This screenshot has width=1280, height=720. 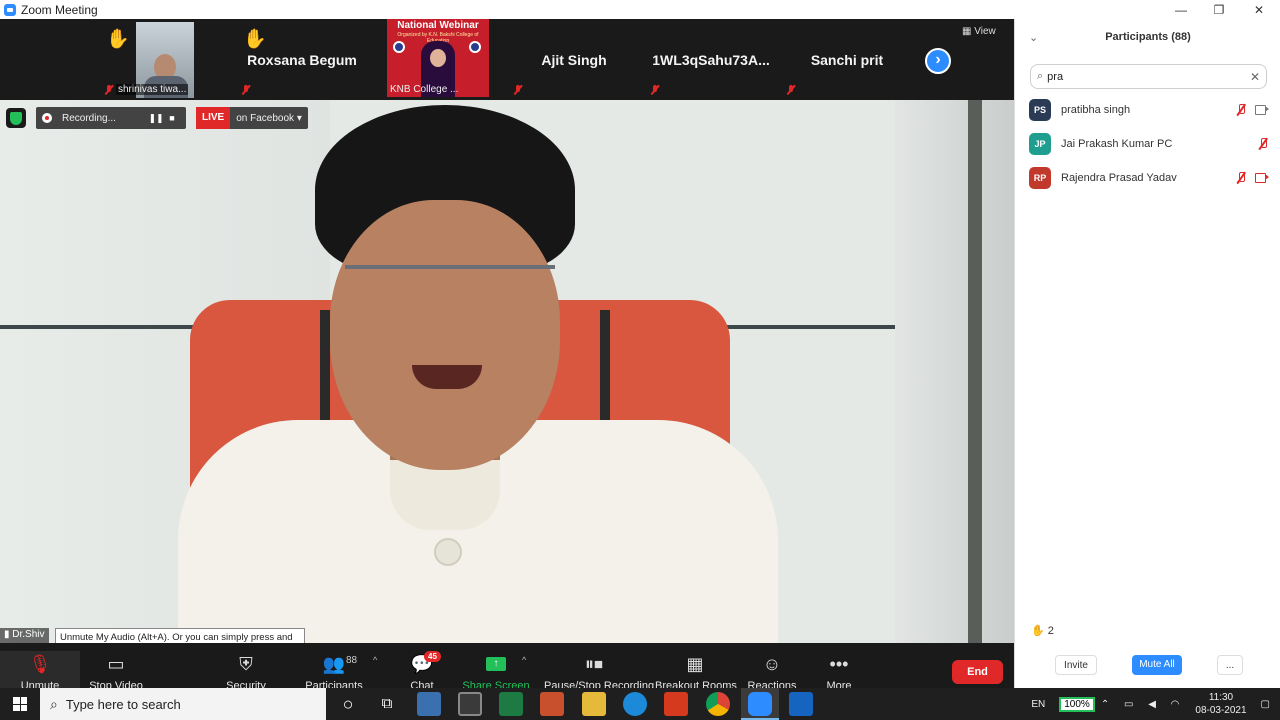 I want to click on taskbar-search-placeholder: Type here to search, so click(x=123, y=704).